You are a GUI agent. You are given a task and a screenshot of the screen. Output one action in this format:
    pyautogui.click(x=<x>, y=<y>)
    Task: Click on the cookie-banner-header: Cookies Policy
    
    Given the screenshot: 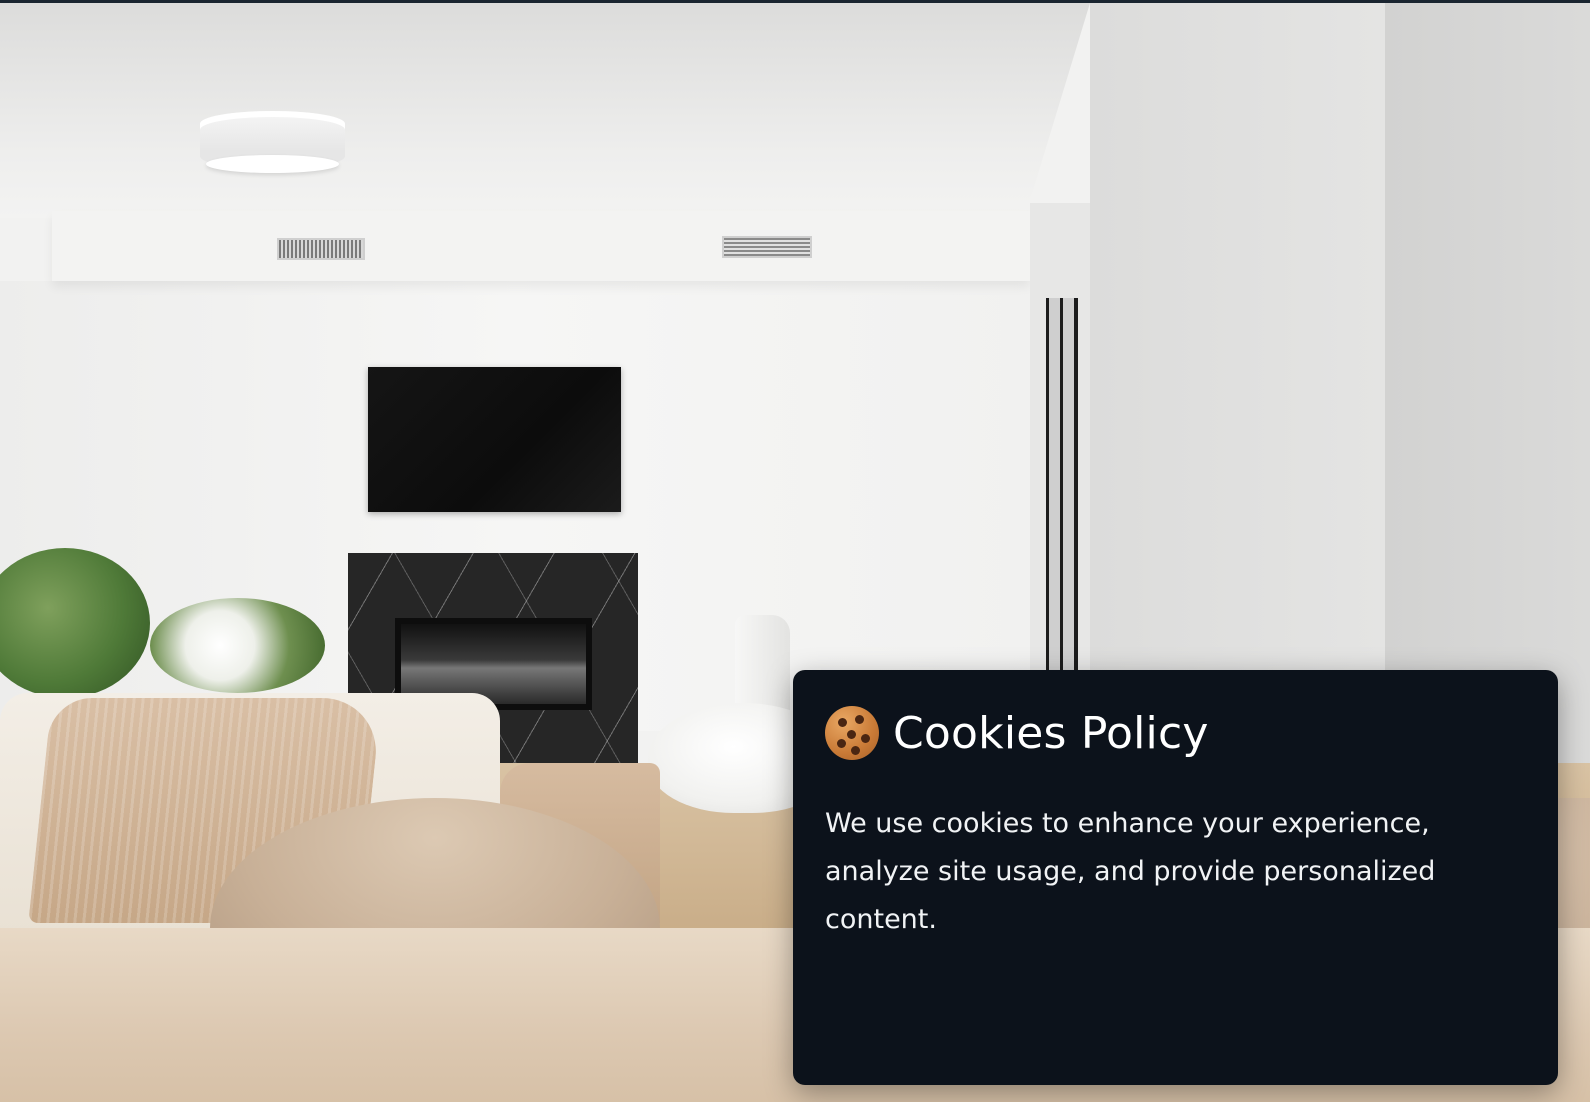 What is the action you would take?
    pyautogui.click(x=1175, y=733)
    